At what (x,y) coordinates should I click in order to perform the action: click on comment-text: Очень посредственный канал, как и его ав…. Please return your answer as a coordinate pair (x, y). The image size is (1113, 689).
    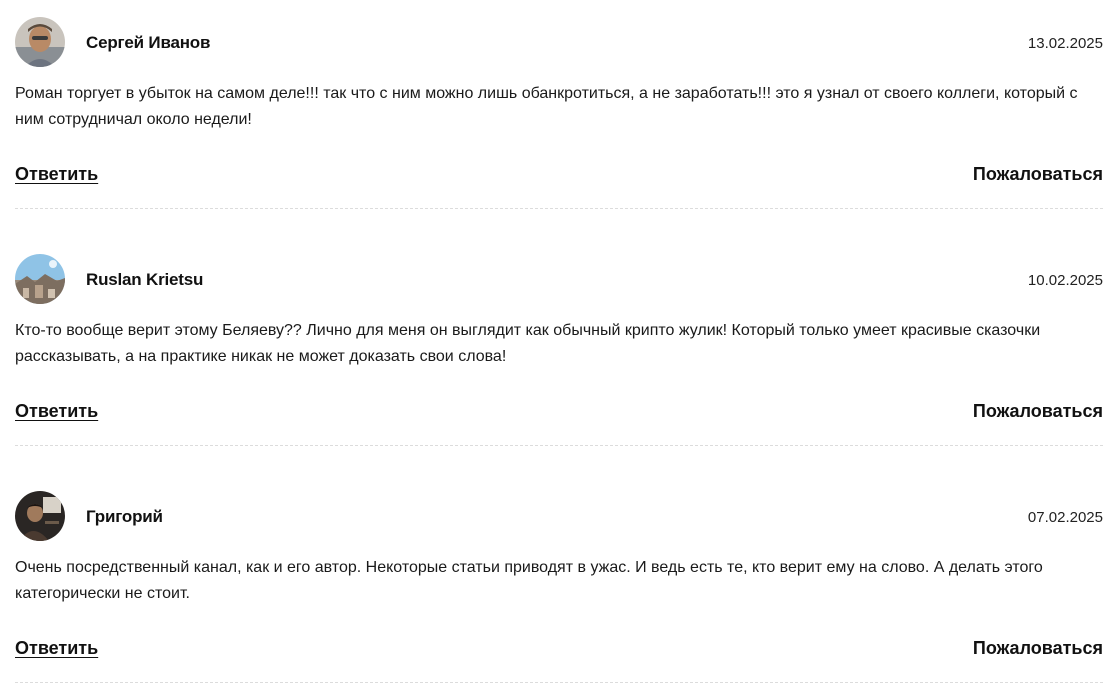
    Looking at the image, I should click on (529, 580).